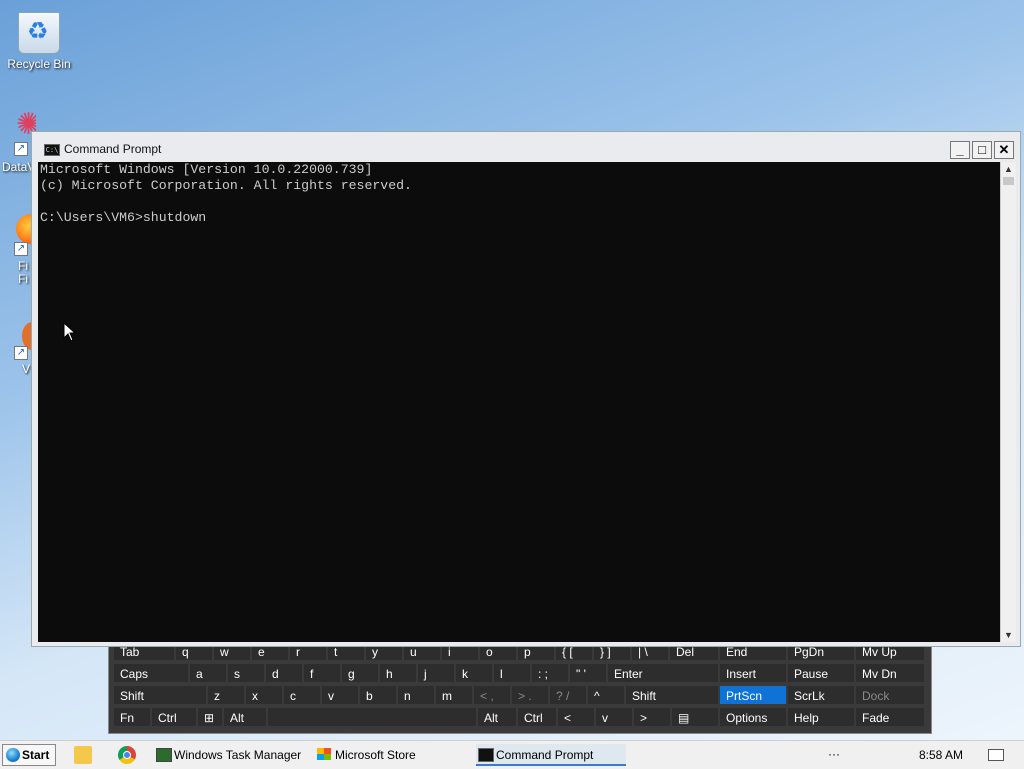 This screenshot has height=769, width=1024. I want to click on taskbar-clock: 8:58 AM, so click(941, 755).